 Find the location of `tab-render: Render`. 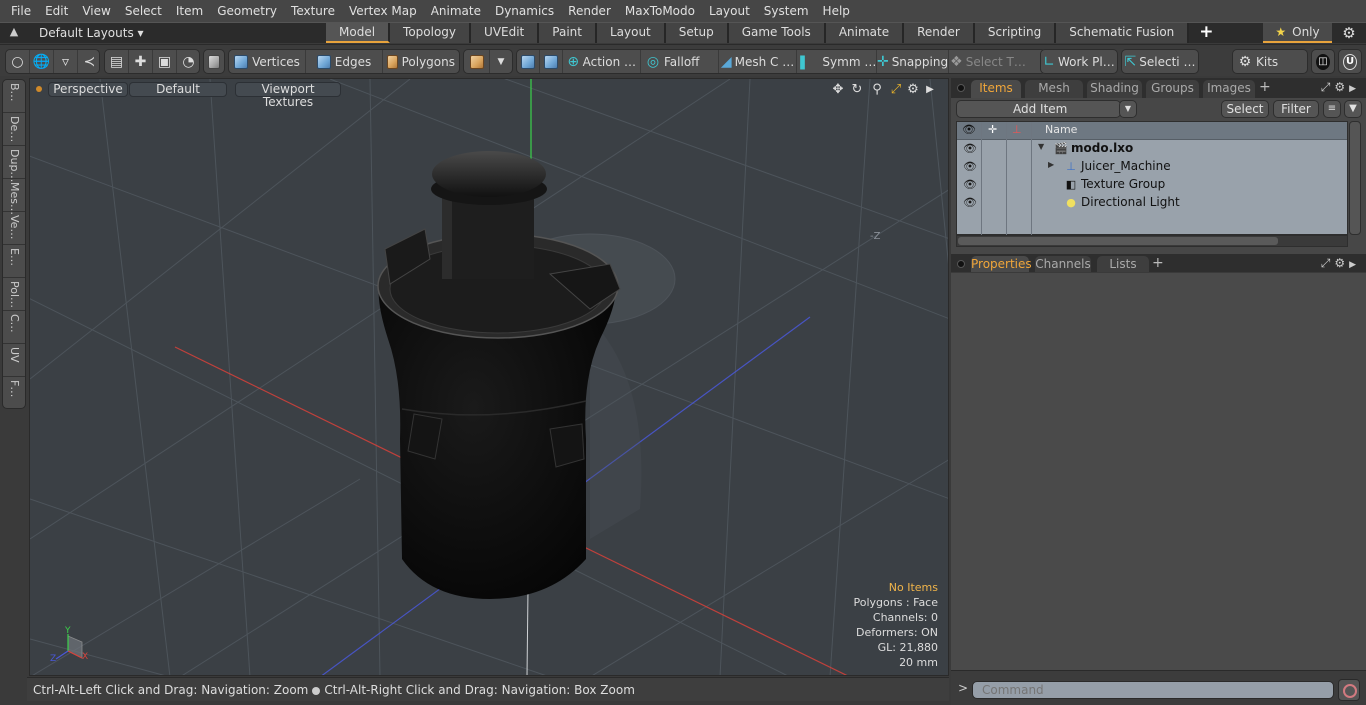

tab-render: Render is located at coordinates (939, 33).